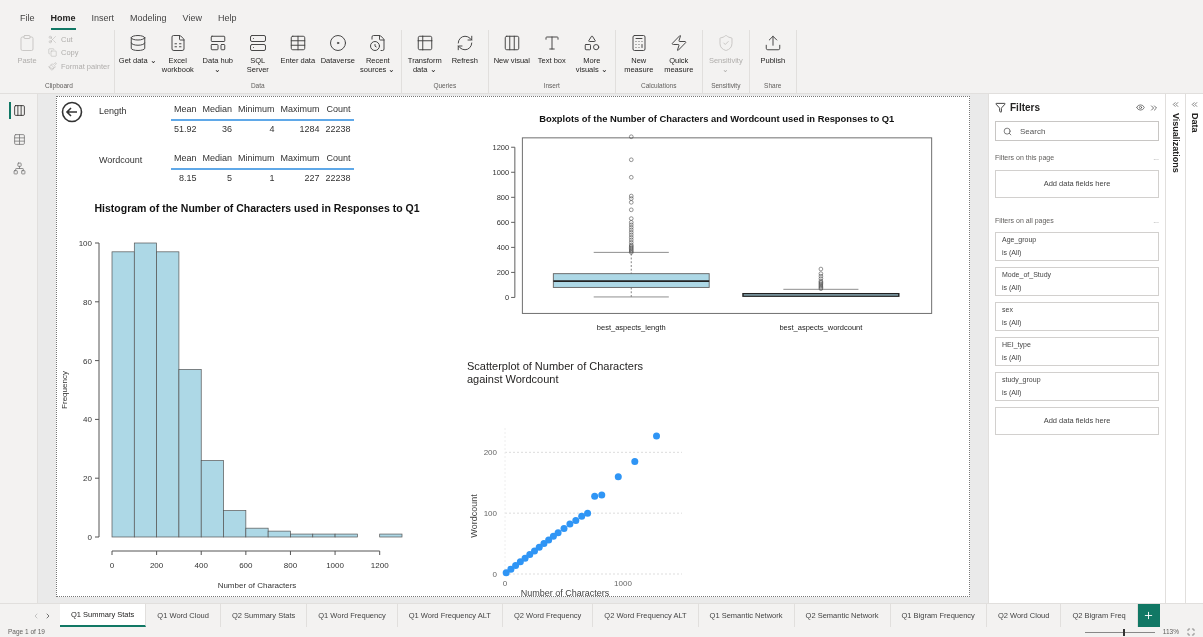 The height and width of the screenshot is (637, 1203). I want to click on scroll-left-icon, so click(36, 615).